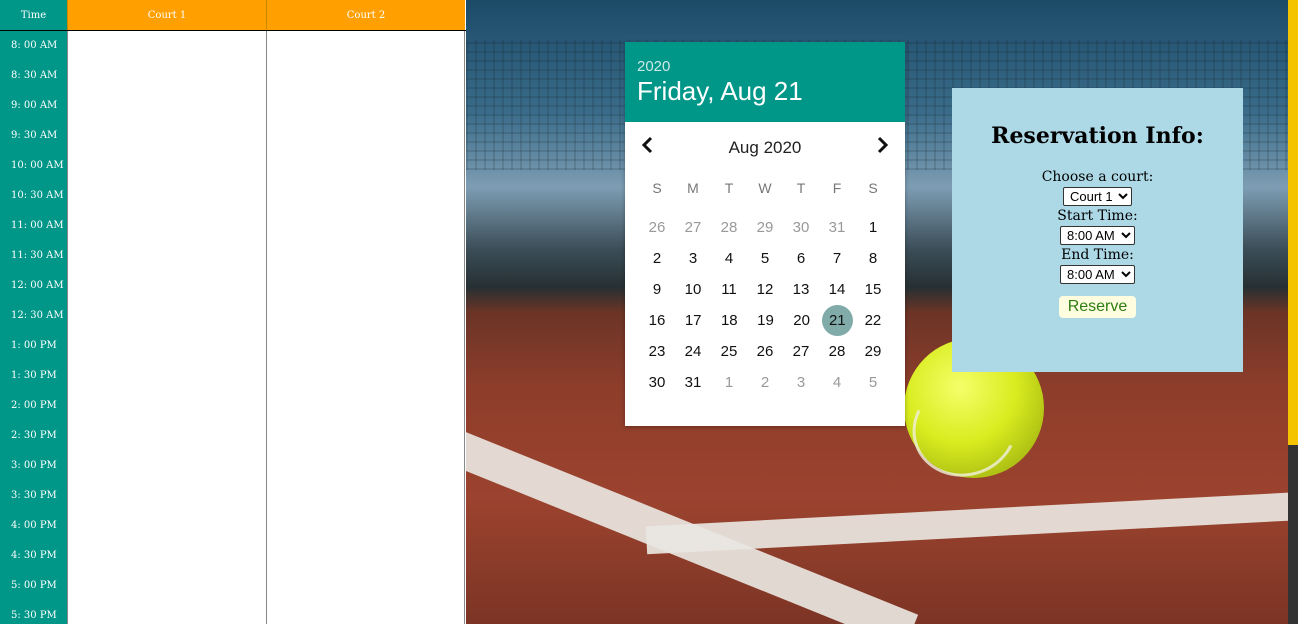 This screenshot has width=1298, height=624. What do you see at coordinates (693, 320) in the screenshot?
I see `calendar-day: 17` at bounding box center [693, 320].